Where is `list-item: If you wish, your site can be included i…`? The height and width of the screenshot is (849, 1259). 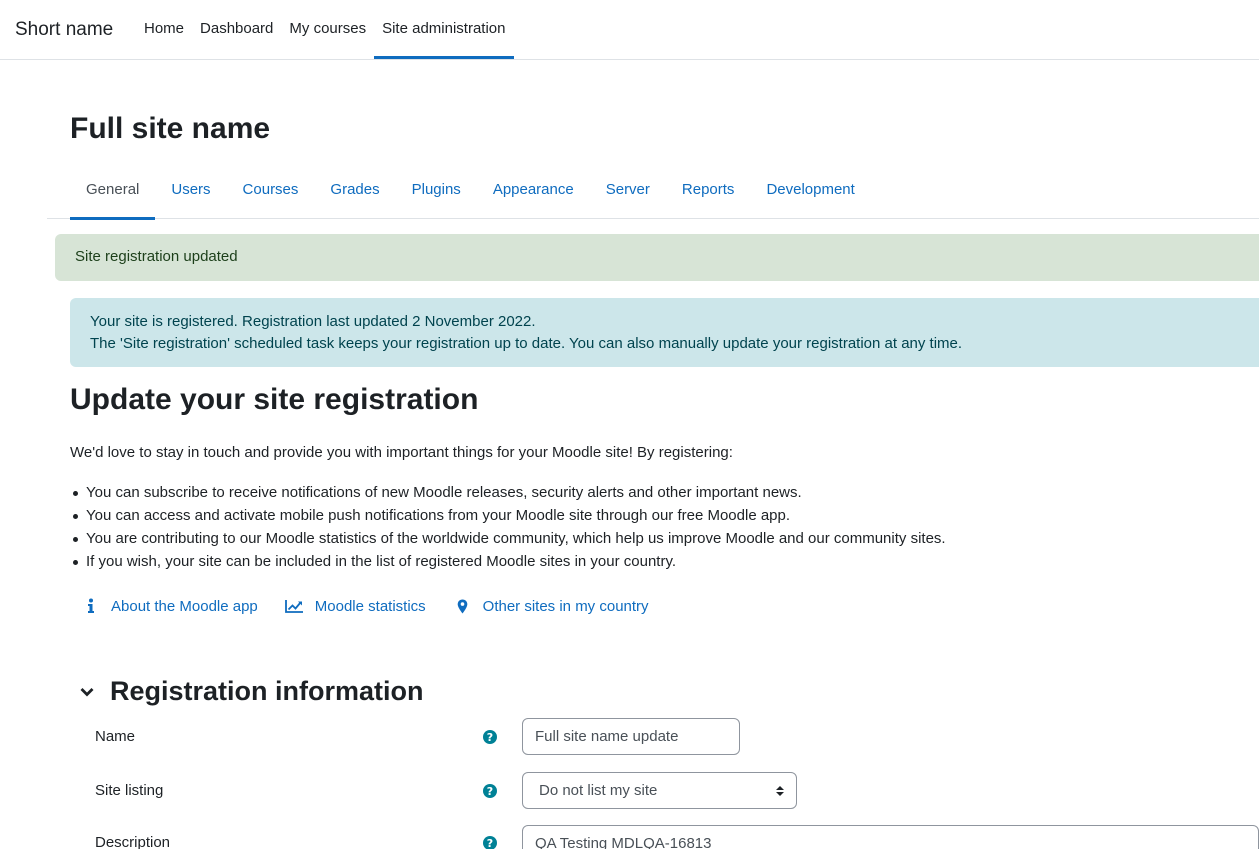
list-item: If you wish, your site can be included i… is located at coordinates (508, 563).